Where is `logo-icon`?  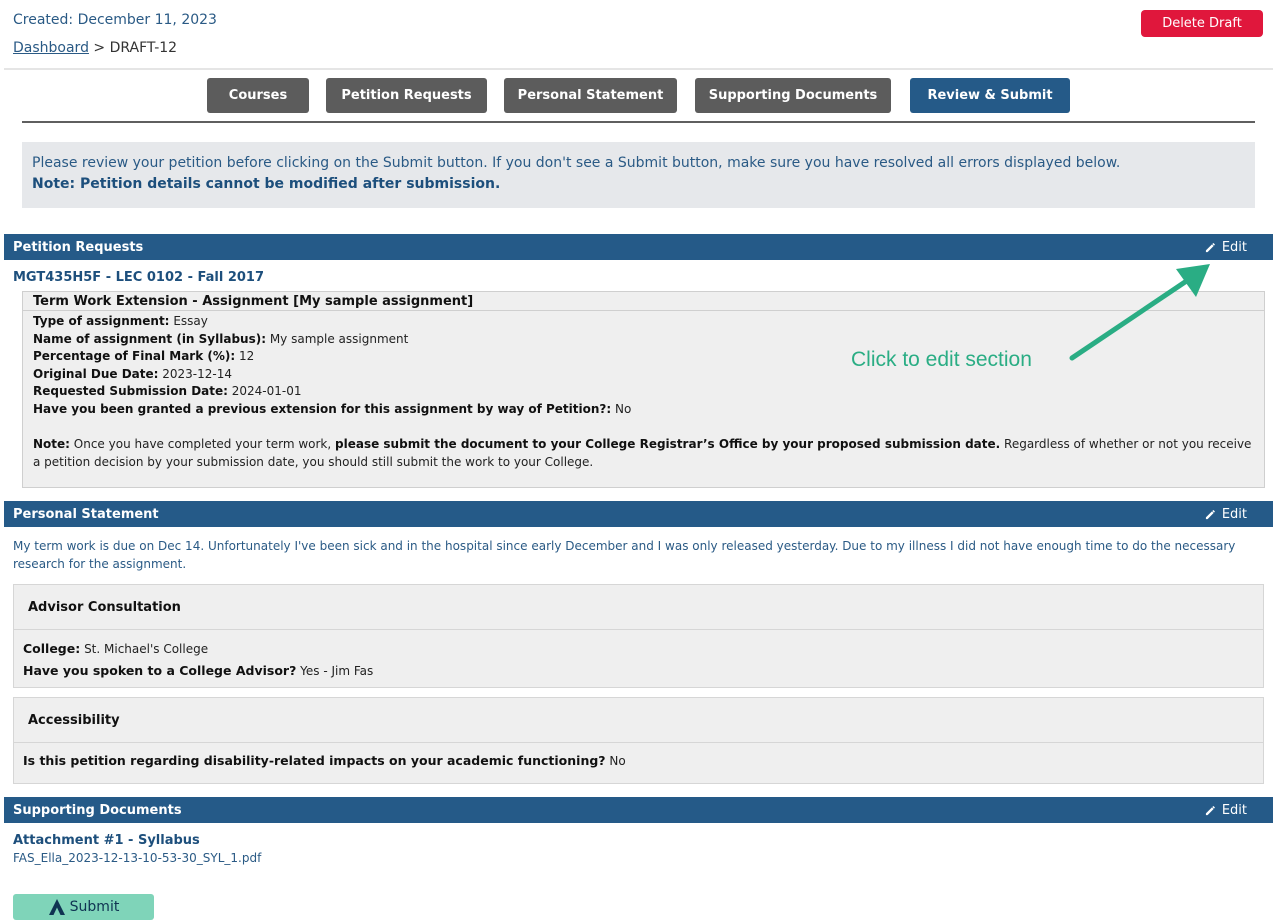 logo-icon is located at coordinates (56, 907).